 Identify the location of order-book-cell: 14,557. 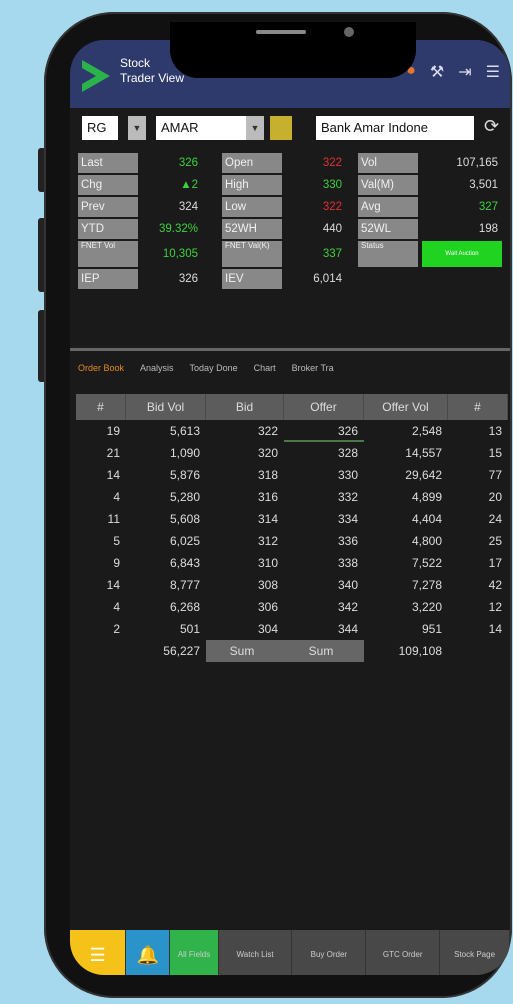
(423, 453).